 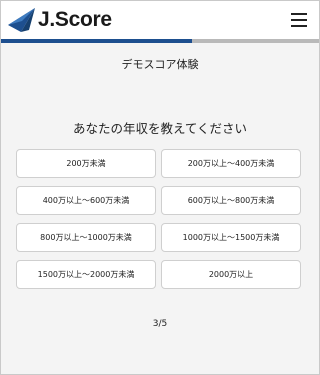 What do you see at coordinates (86, 200) in the screenshot?
I see `option-button: 400万以上～600万未満` at bounding box center [86, 200].